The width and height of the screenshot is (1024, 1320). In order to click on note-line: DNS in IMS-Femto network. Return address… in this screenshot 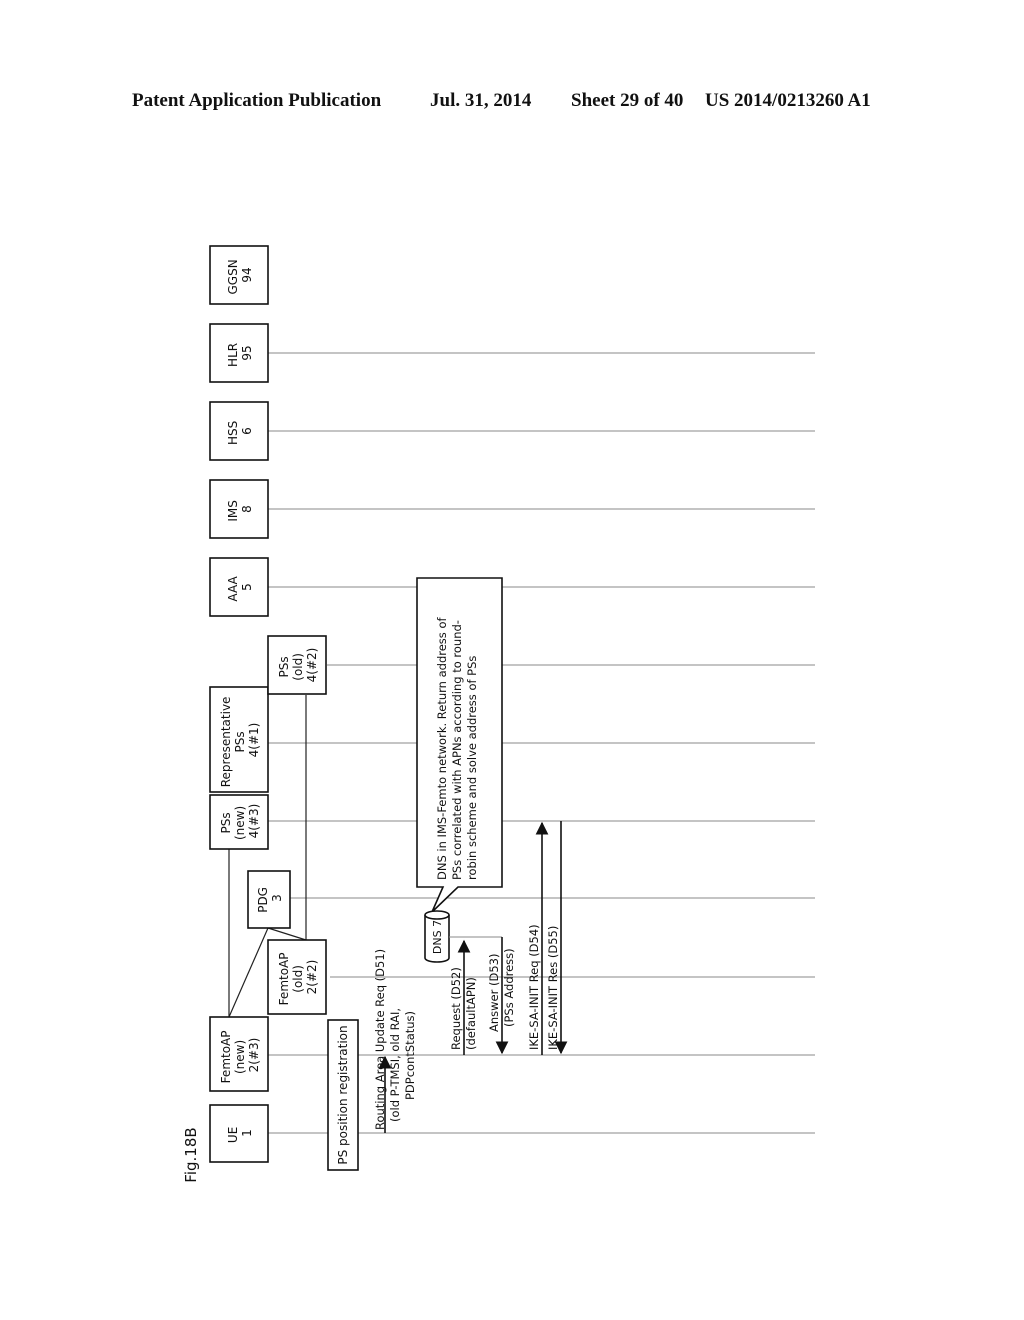, I will do `click(442, 748)`.